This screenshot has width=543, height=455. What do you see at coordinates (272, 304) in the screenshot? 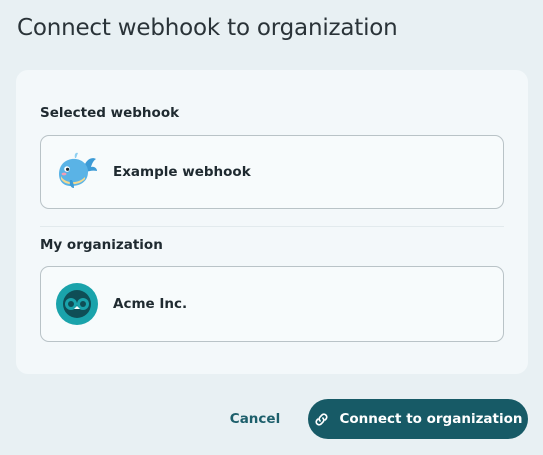
I see `organization-card: Acme Inc.` at bounding box center [272, 304].